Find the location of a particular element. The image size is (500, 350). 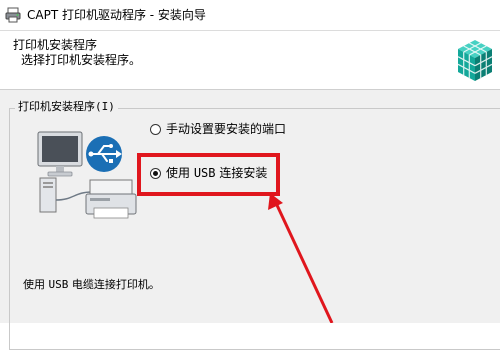

header-subtitle: 选择打印机安装程序。 is located at coordinates (81, 60).